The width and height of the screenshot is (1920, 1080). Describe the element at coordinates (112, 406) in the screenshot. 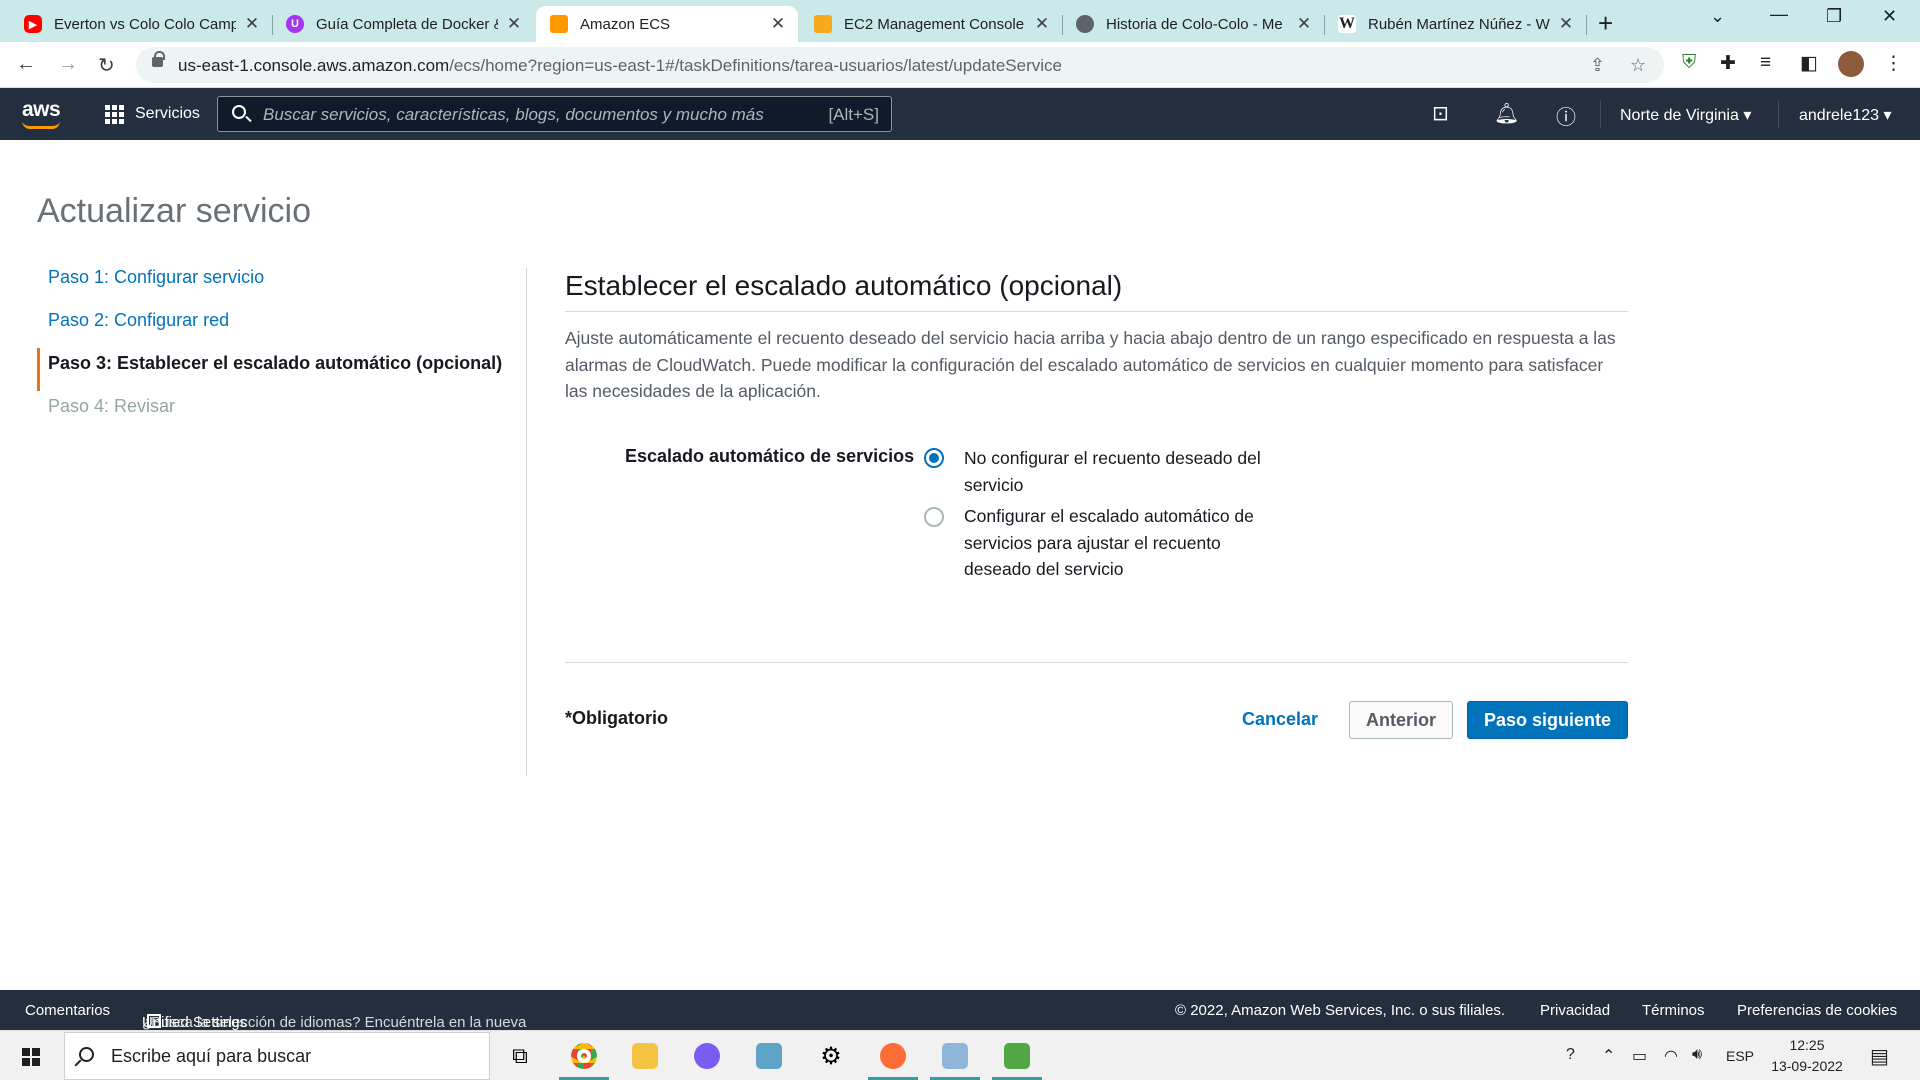

I see `step-4-disabled: Paso 4: Revisar` at that location.